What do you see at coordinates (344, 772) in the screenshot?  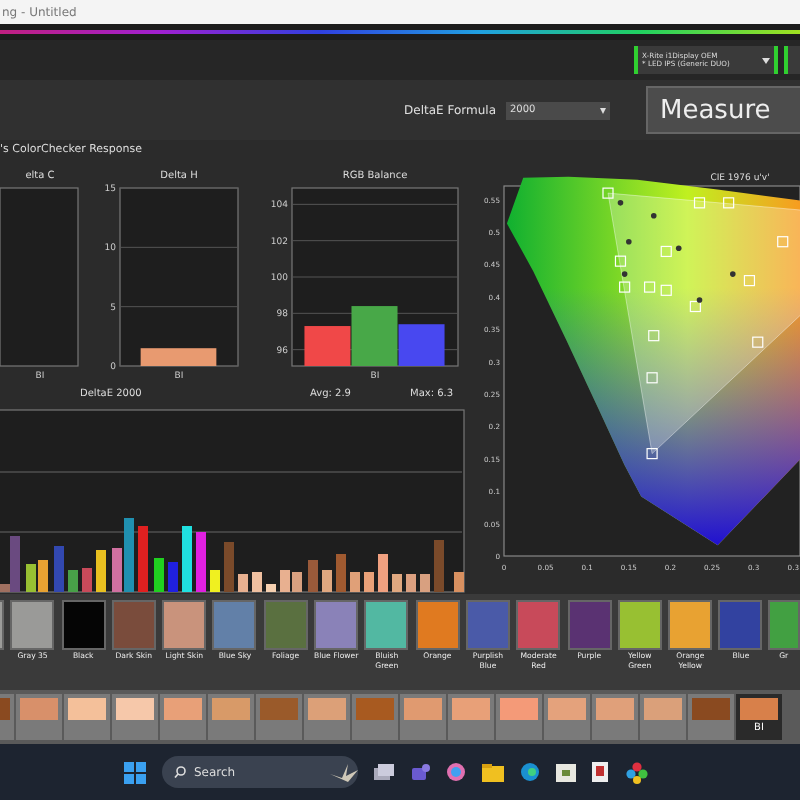 I see `bird-icon` at bounding box center [344, 772].